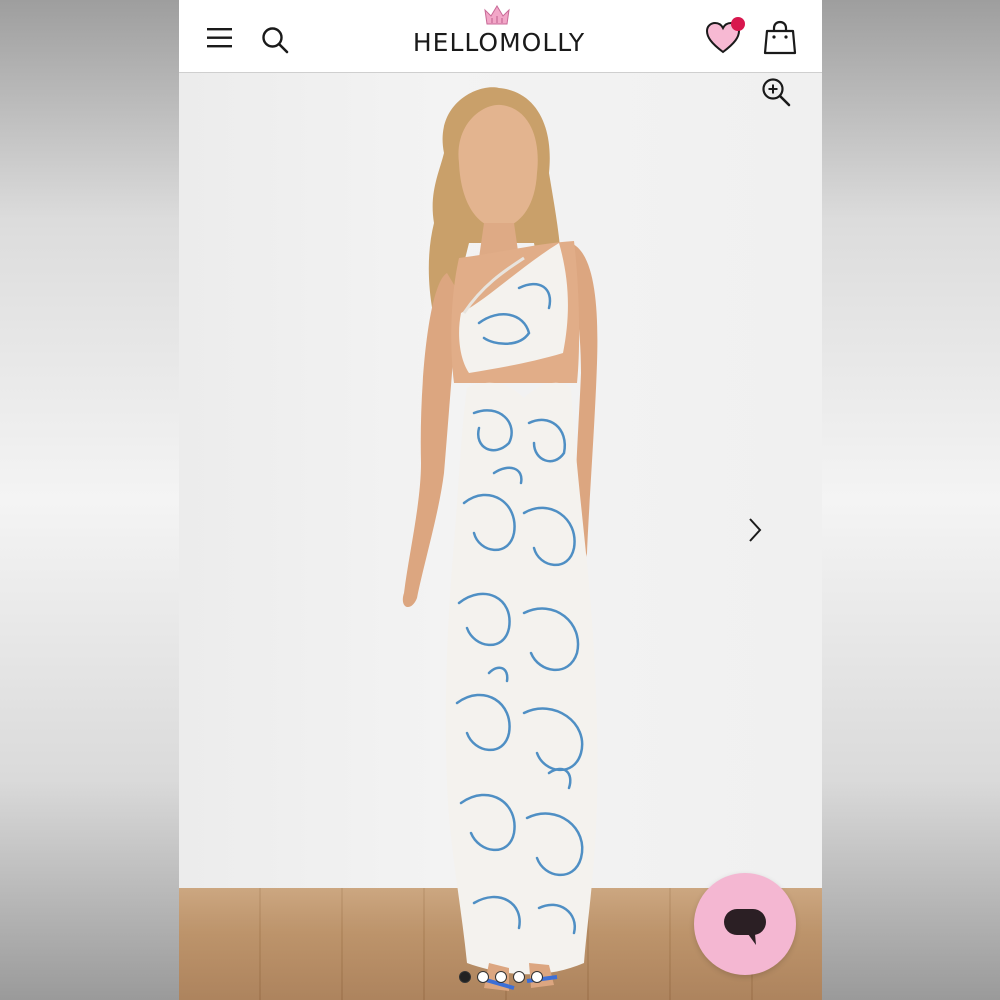 The width and height of the screenshot is (1000, 1000). I want to click on site-header: HELLOMOLLY, so click(500, 36).